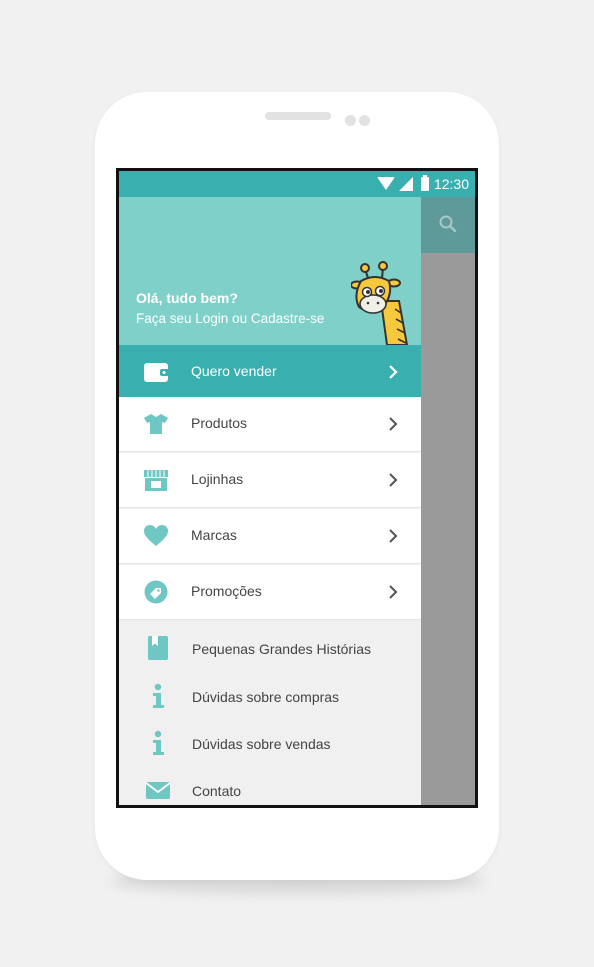  Describe the element at coordinates (386, 183) in the screenshot. I see `wifi-icon` at that location.